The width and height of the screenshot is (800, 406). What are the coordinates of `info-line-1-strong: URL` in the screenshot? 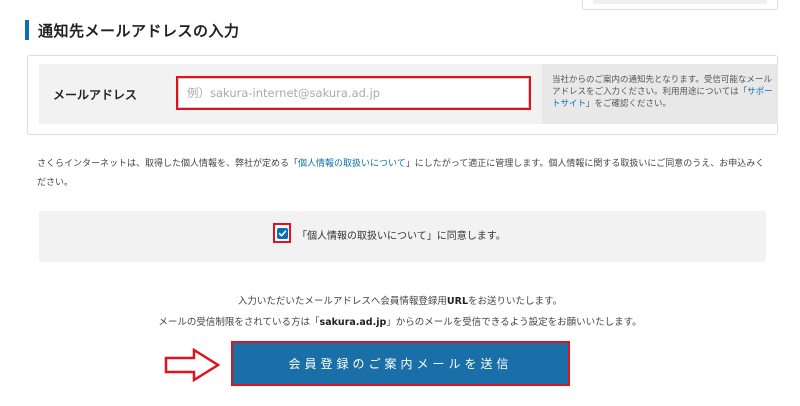 It's located at (457, 301).